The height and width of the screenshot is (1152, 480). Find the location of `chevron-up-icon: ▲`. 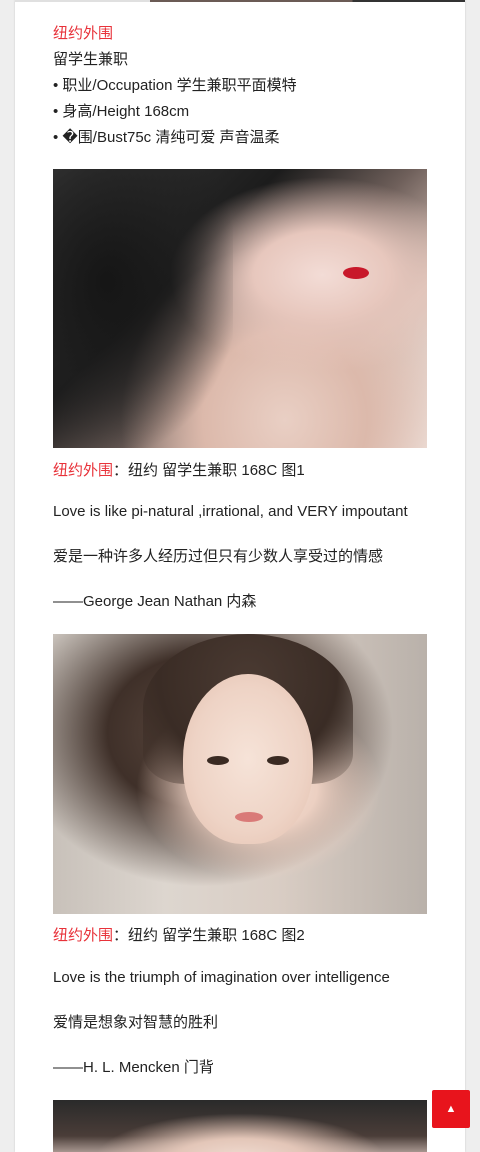

chevron-up-icon: ▲ is located at coordinates (451, 1109).